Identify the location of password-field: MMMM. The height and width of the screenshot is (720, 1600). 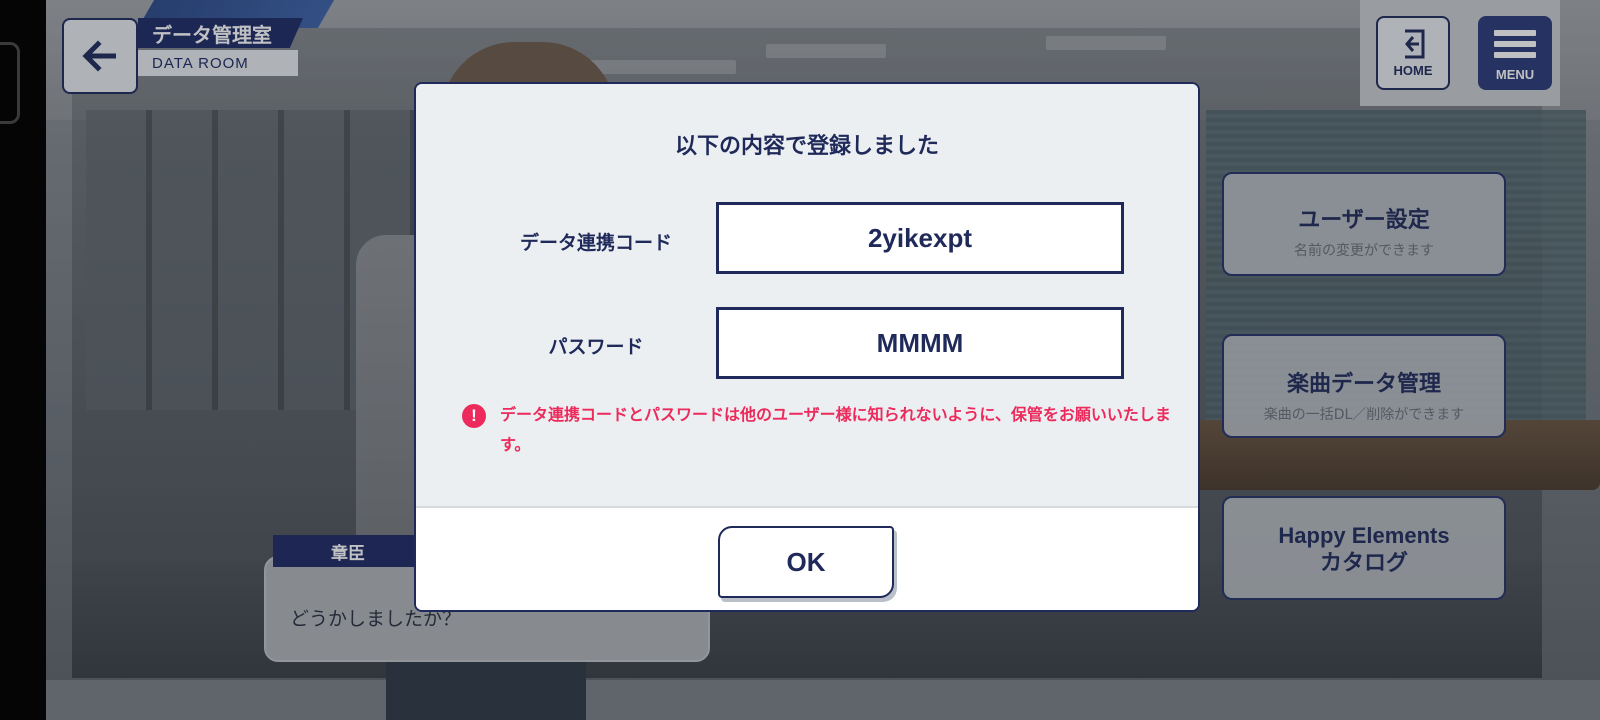
(920, 343).